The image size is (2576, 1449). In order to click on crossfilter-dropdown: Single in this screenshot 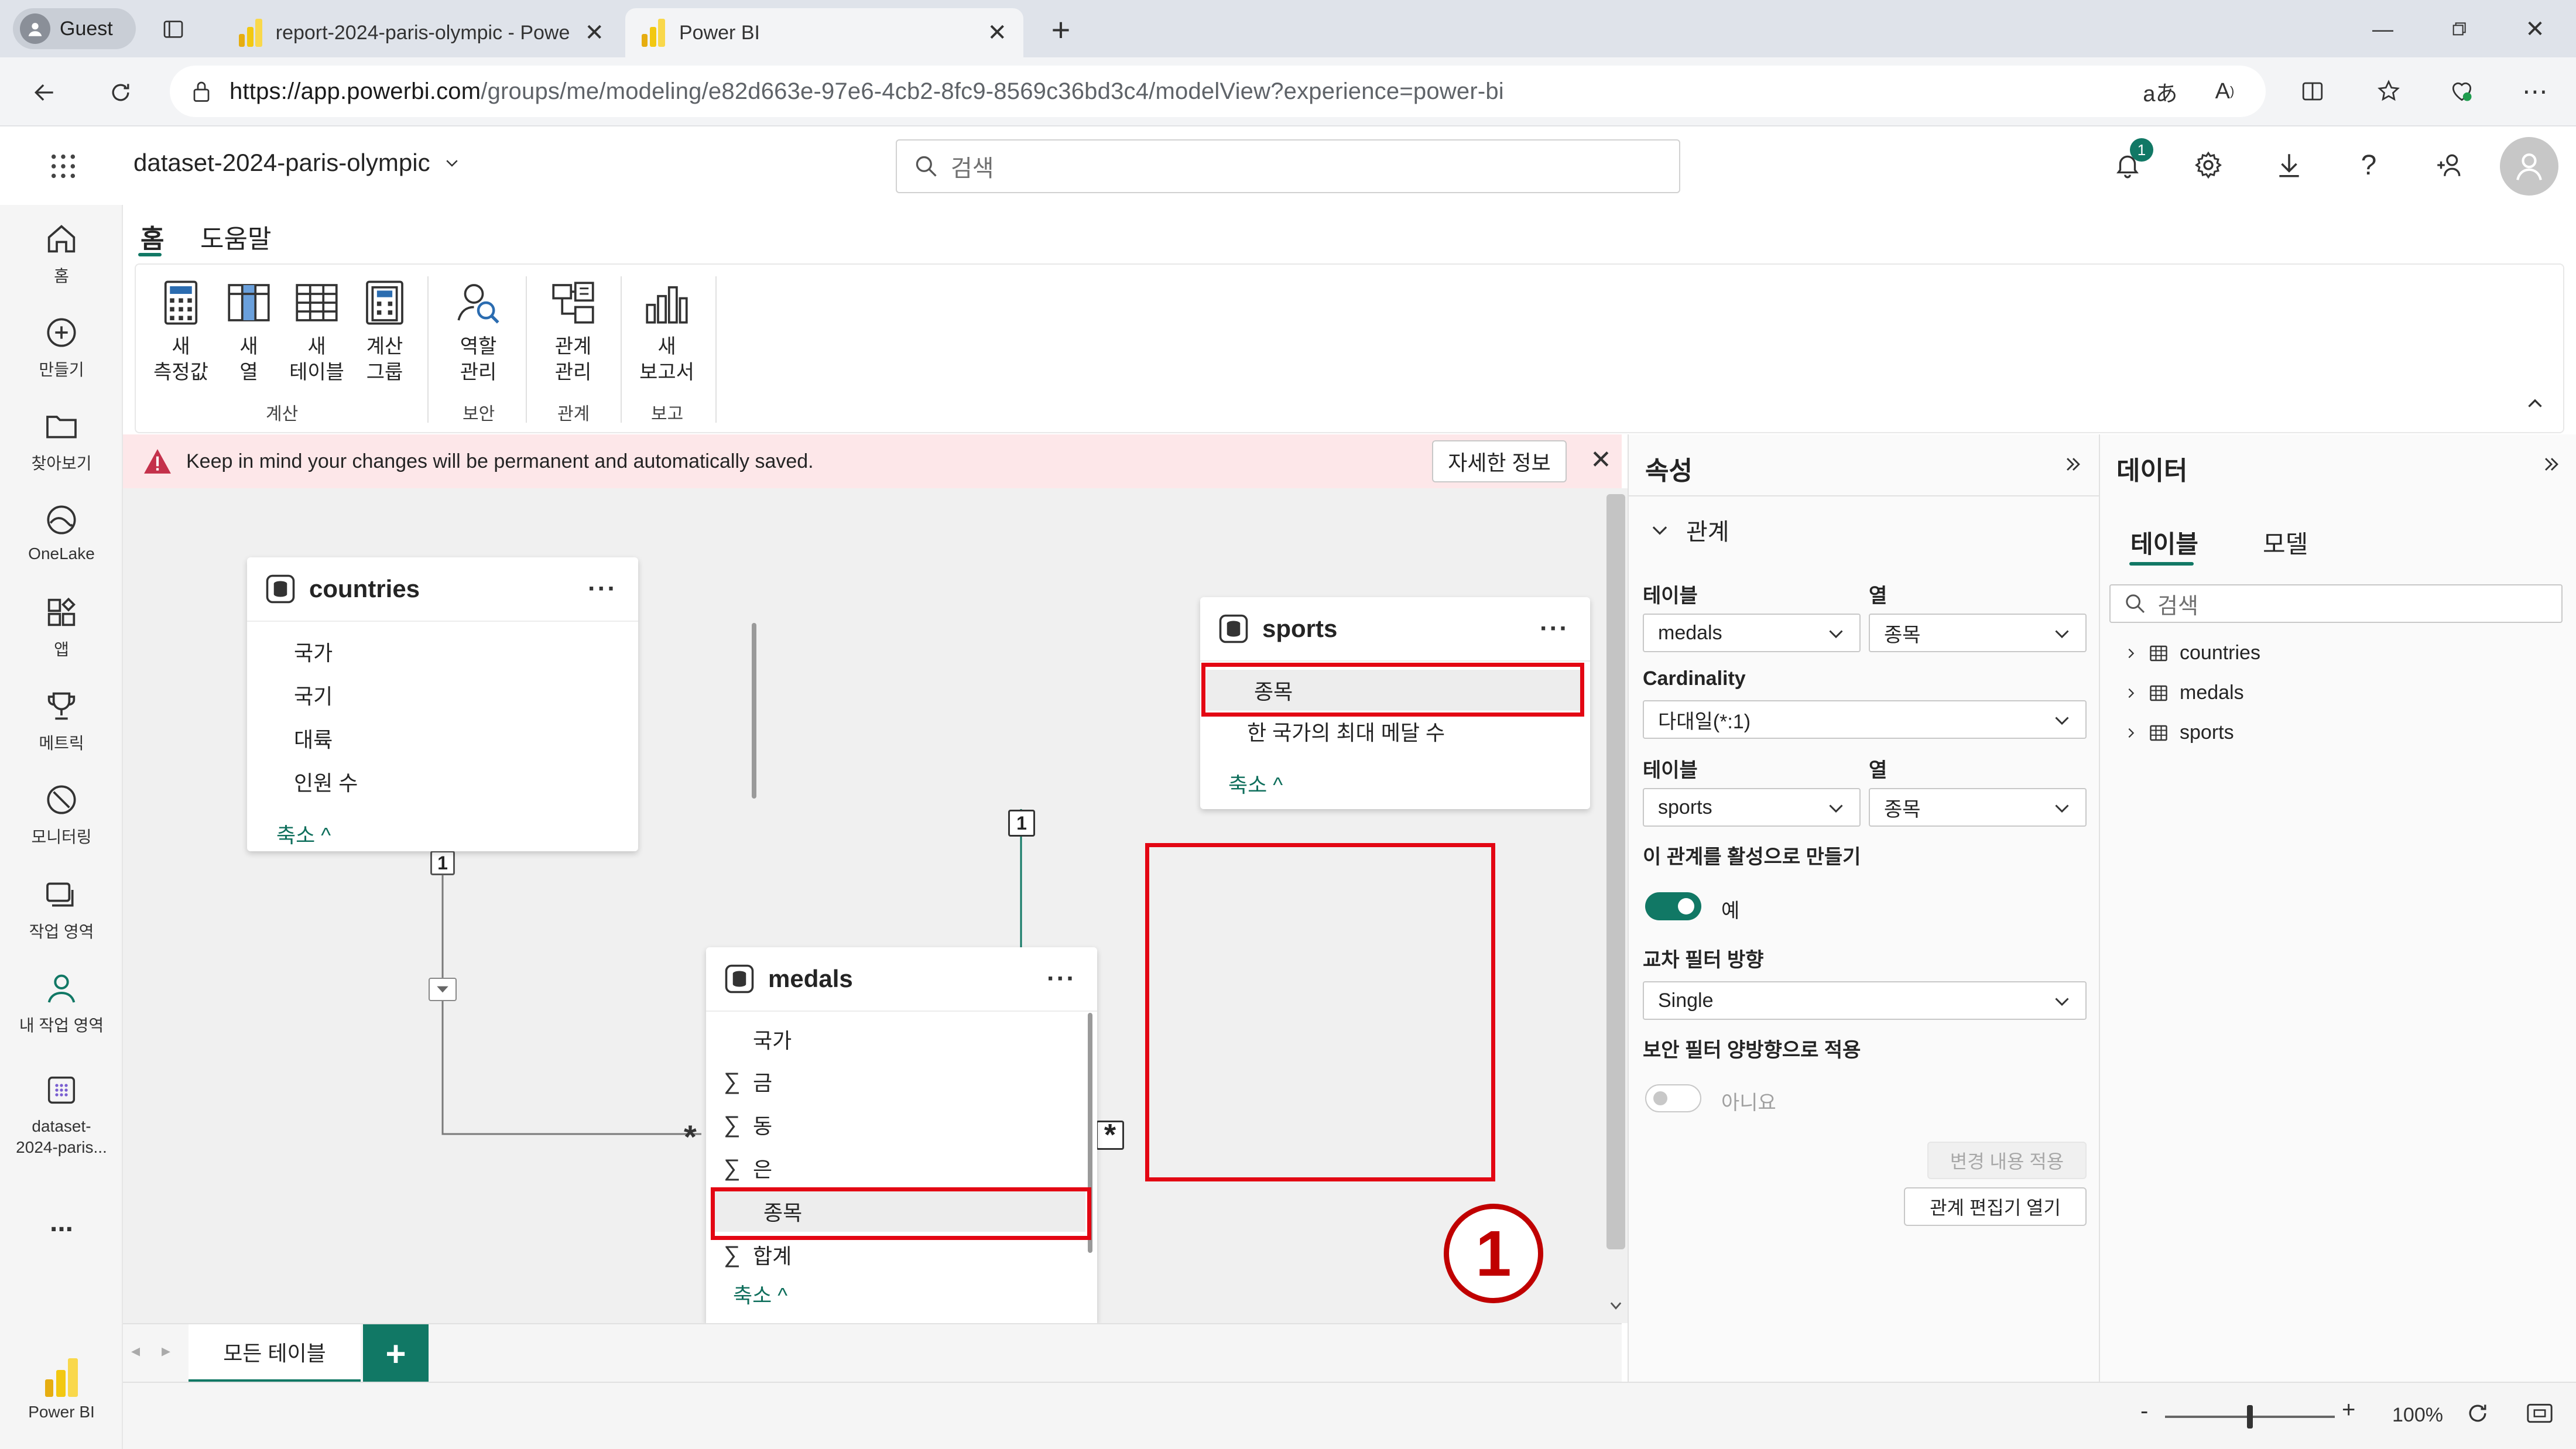, I will do `click(1865, 1000)`.